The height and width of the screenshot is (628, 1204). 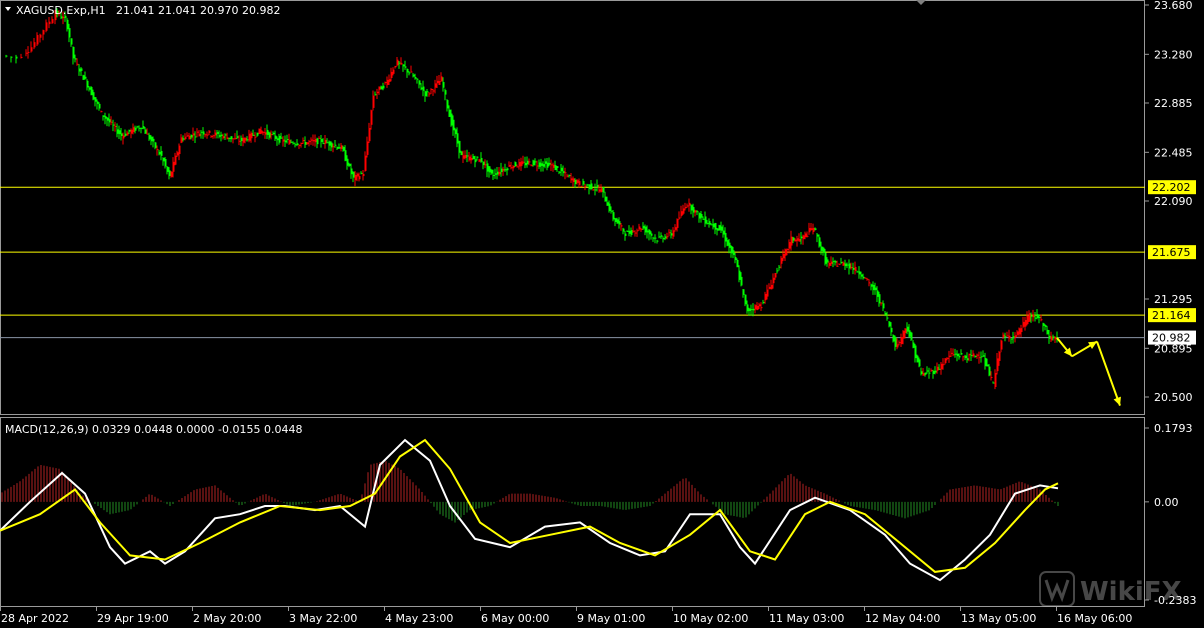 I want to click on level-price-label: 22.202, so click(x=1171, y=187).